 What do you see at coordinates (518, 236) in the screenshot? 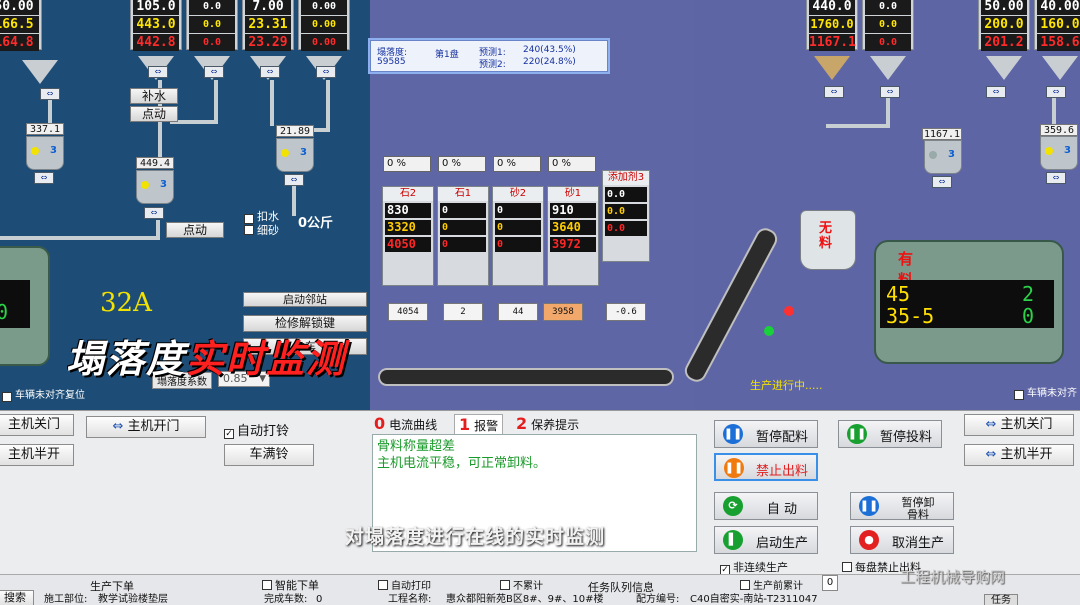
I see `agg-bin-3: 砂2 0 0 0` at bounding box center [518, 236].